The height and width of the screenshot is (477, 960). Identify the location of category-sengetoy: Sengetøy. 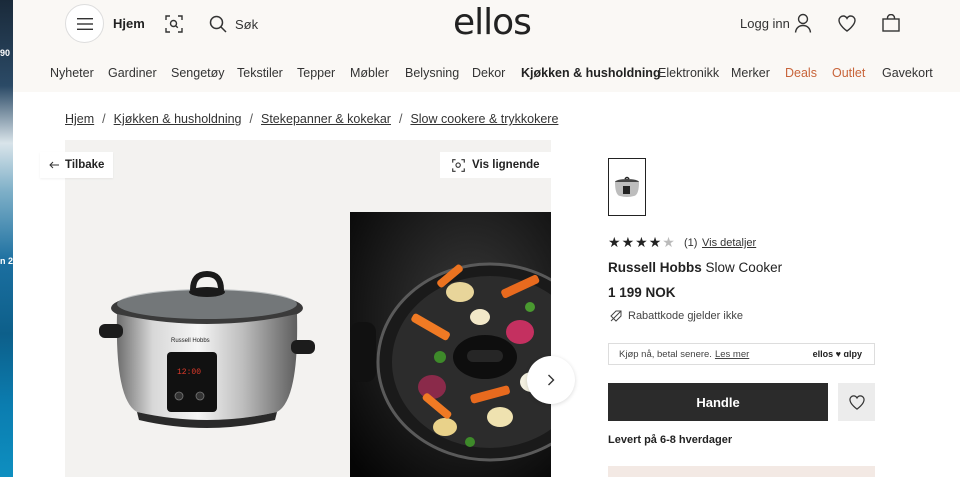
(198, 73).